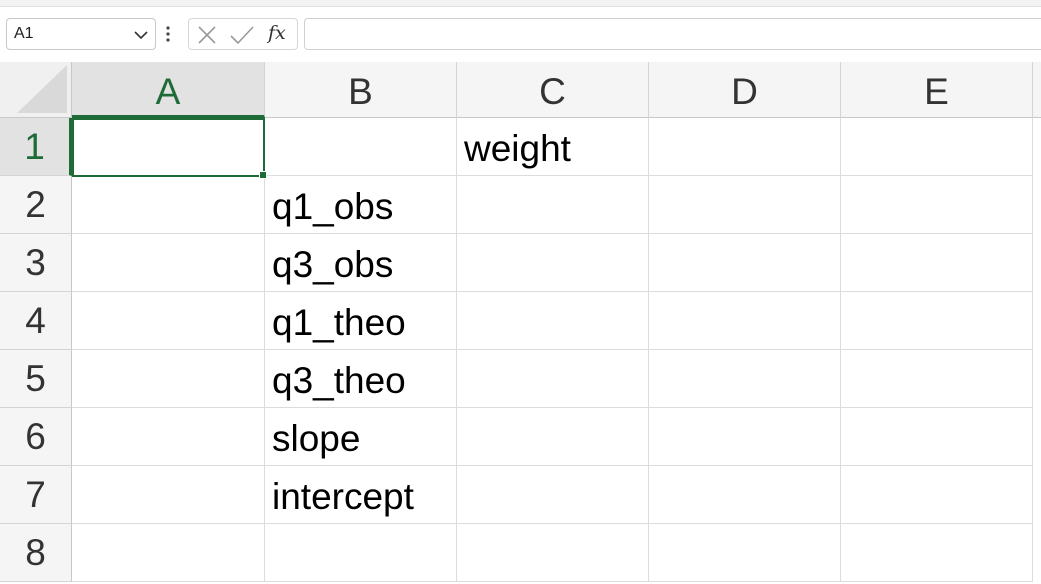  What do you see at coordinates (553, 437) in the screenshot?
I see `cell-c6` at bounding box center [553, 437].